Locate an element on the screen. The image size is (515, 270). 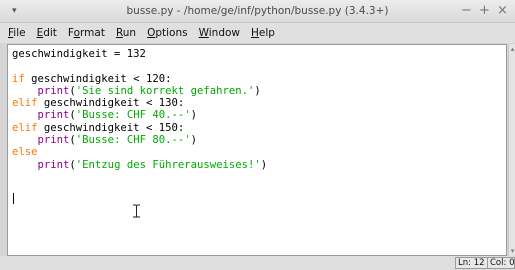
menu-window-label: indow is located at coordinates (224, 33).